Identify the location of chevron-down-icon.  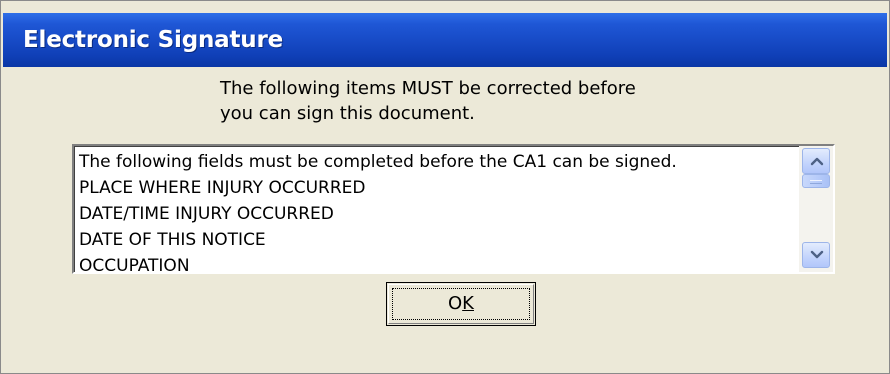
(817, 254).